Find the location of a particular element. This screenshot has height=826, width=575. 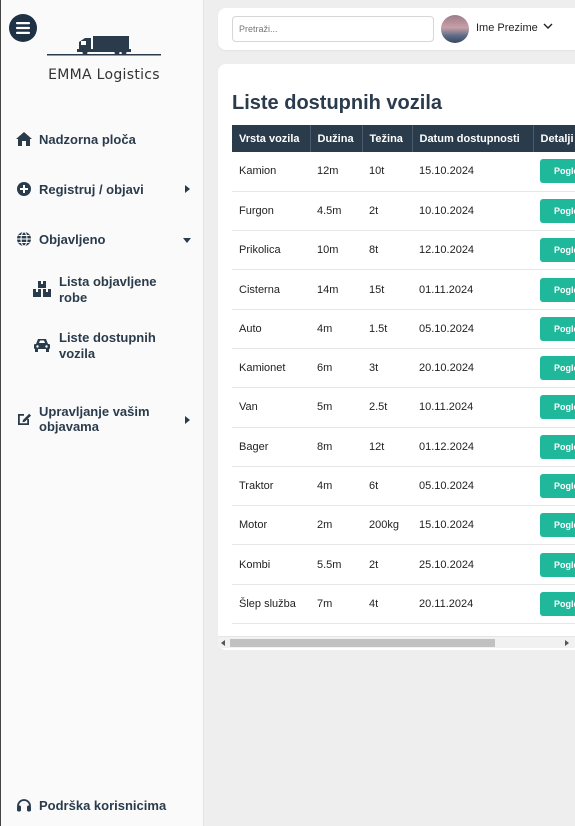

table-row: Cisterna 14m 15t 01.11.2024 Pogledaj is located at coordinates (403, 289).